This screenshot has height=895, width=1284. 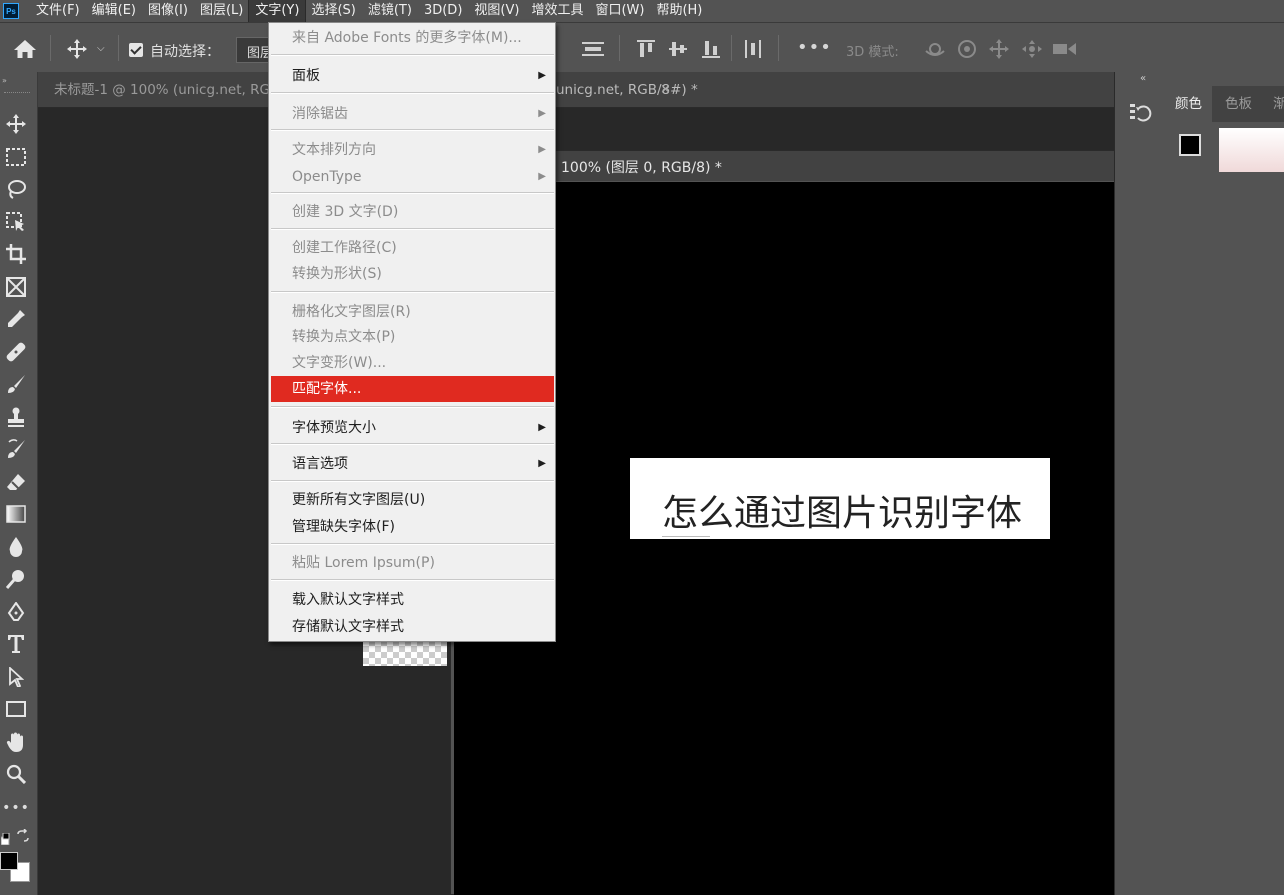 I want to click on foreground-color-swatch, so click(x=9, y=861).